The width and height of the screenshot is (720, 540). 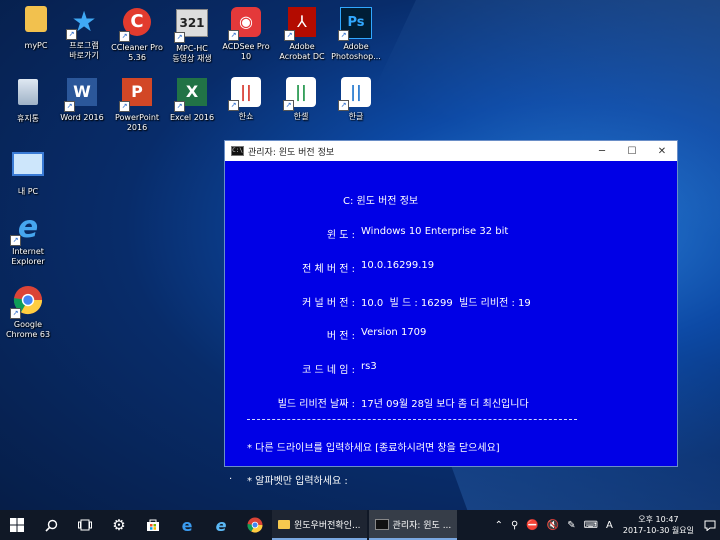 What do you see at coordinates (191, 95) in the screenshot?
I see `excel-icon: X ↗` at bounding box center [191, 95].